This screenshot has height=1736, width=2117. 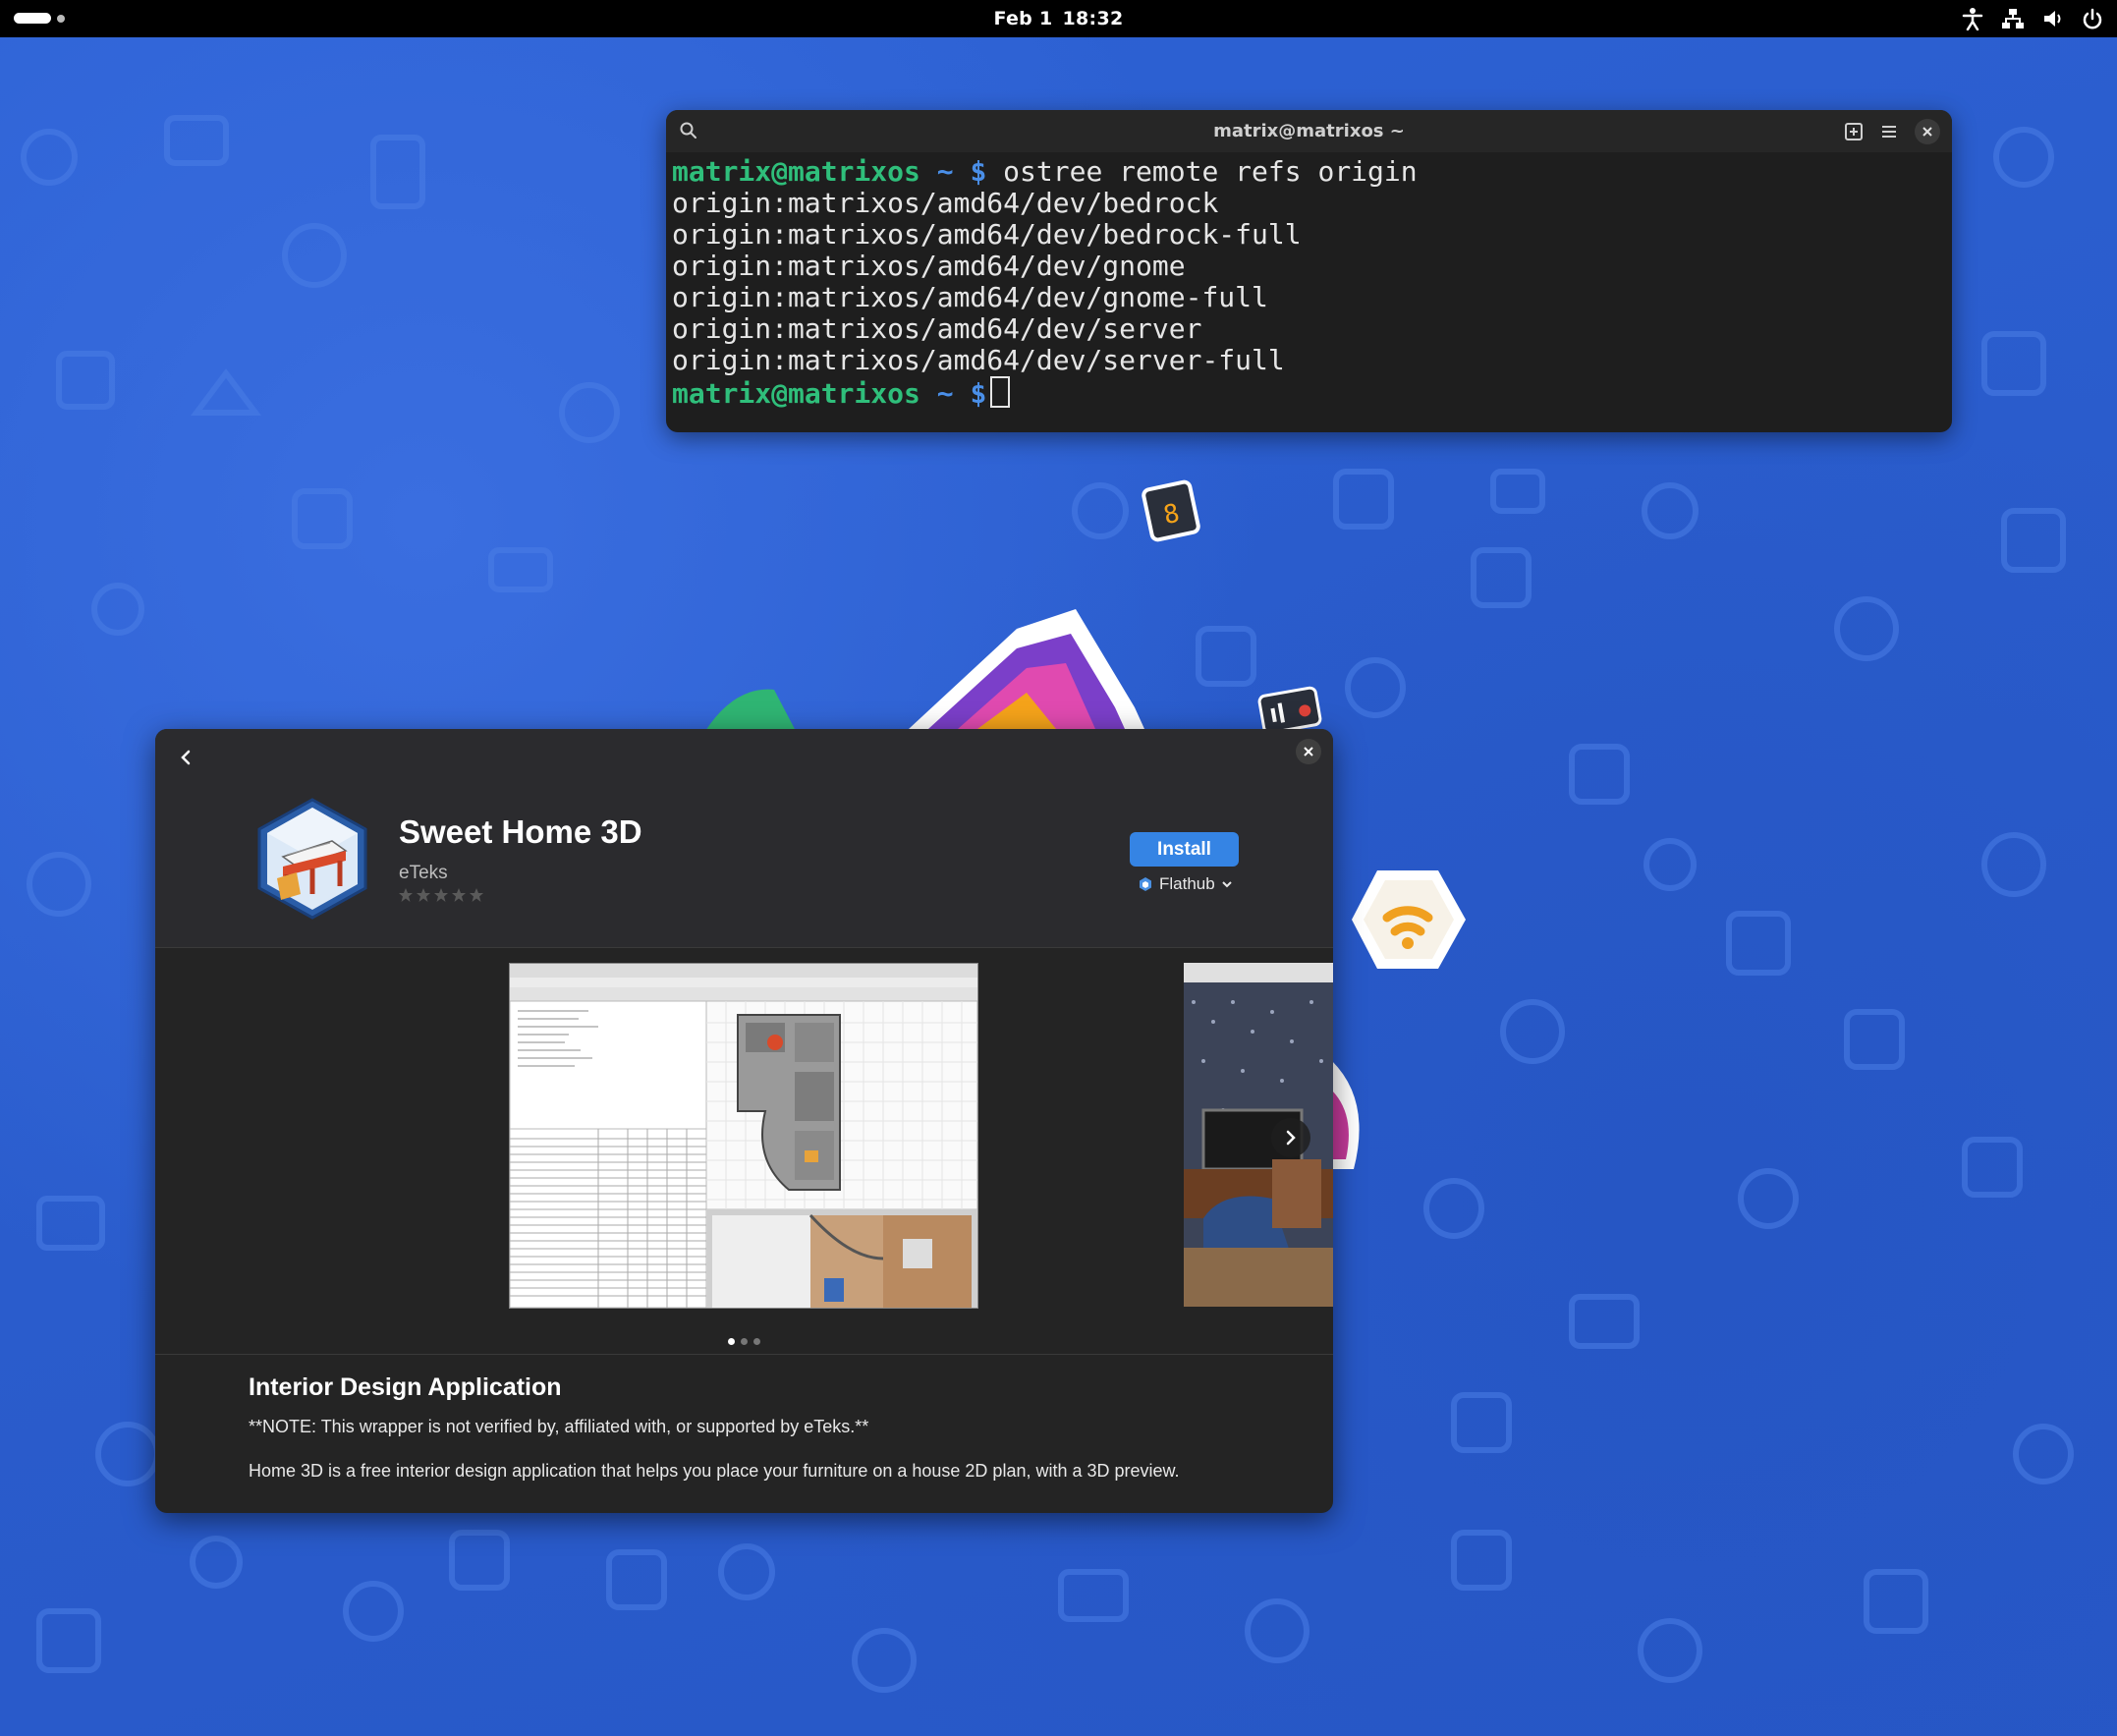 I want to click on terminal-output-line: origin:matrixos/amd64/dev/server, so click(x=937, y=328).